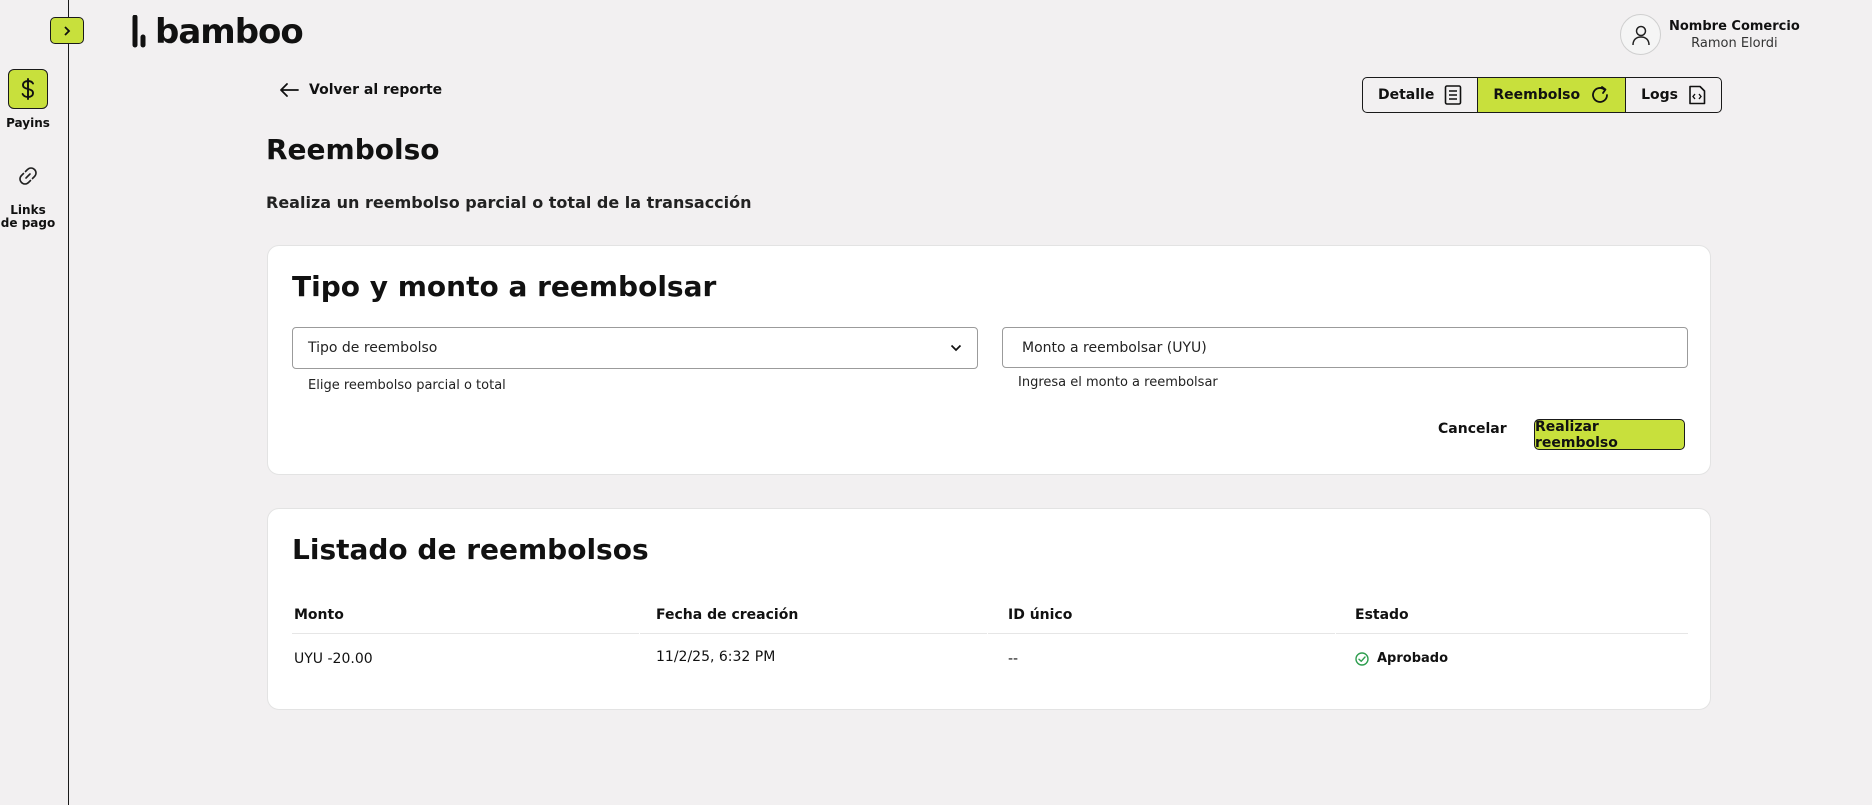 This screenshot has height=805, width=1872. I want to click on check-circle-icon, so click(1362, 658).